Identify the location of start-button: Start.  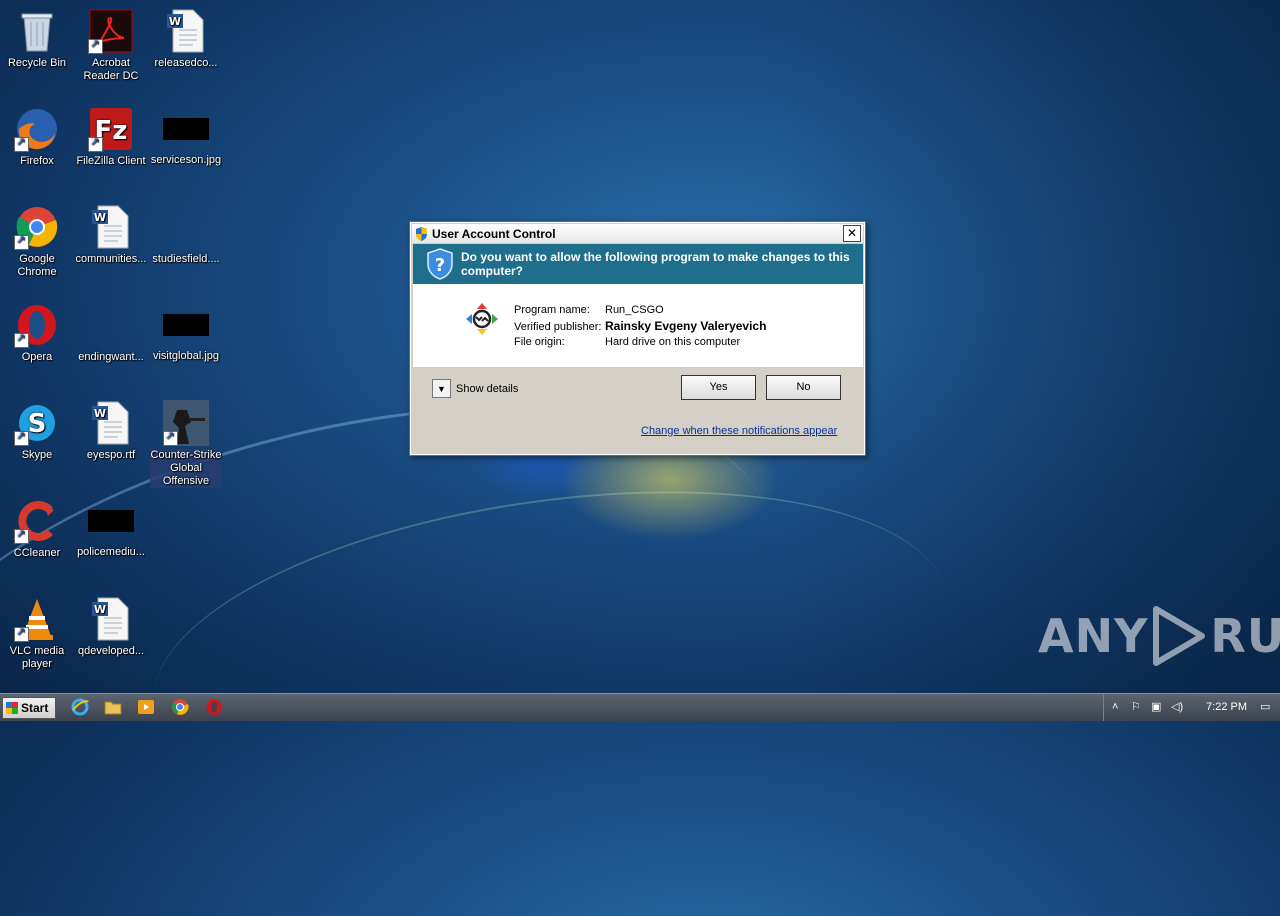
(29, 708).